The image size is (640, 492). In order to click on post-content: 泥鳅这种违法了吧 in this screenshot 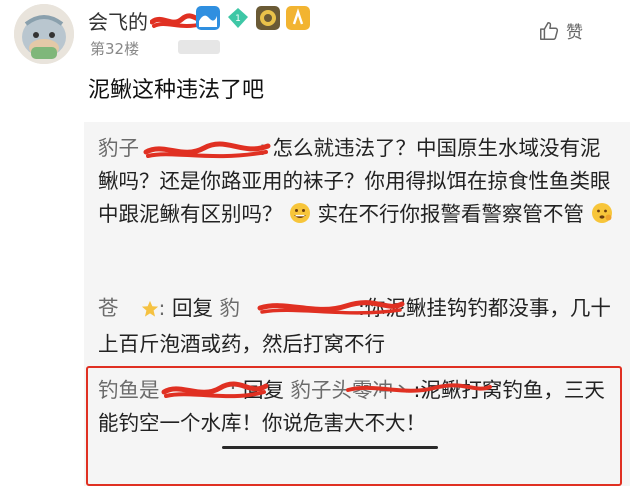, I will do `click(176, 90)`.